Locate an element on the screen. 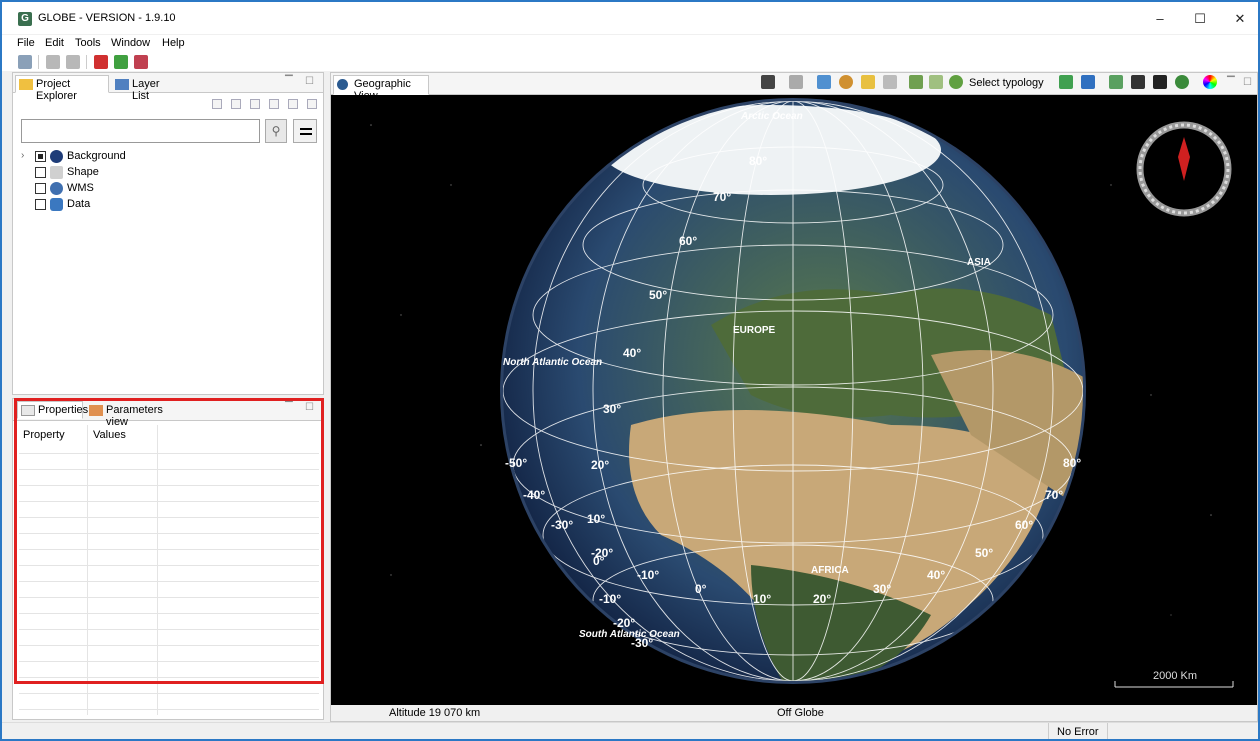 The image size is (1260, 741). menu-file: File is located at coordinates (26, 43).